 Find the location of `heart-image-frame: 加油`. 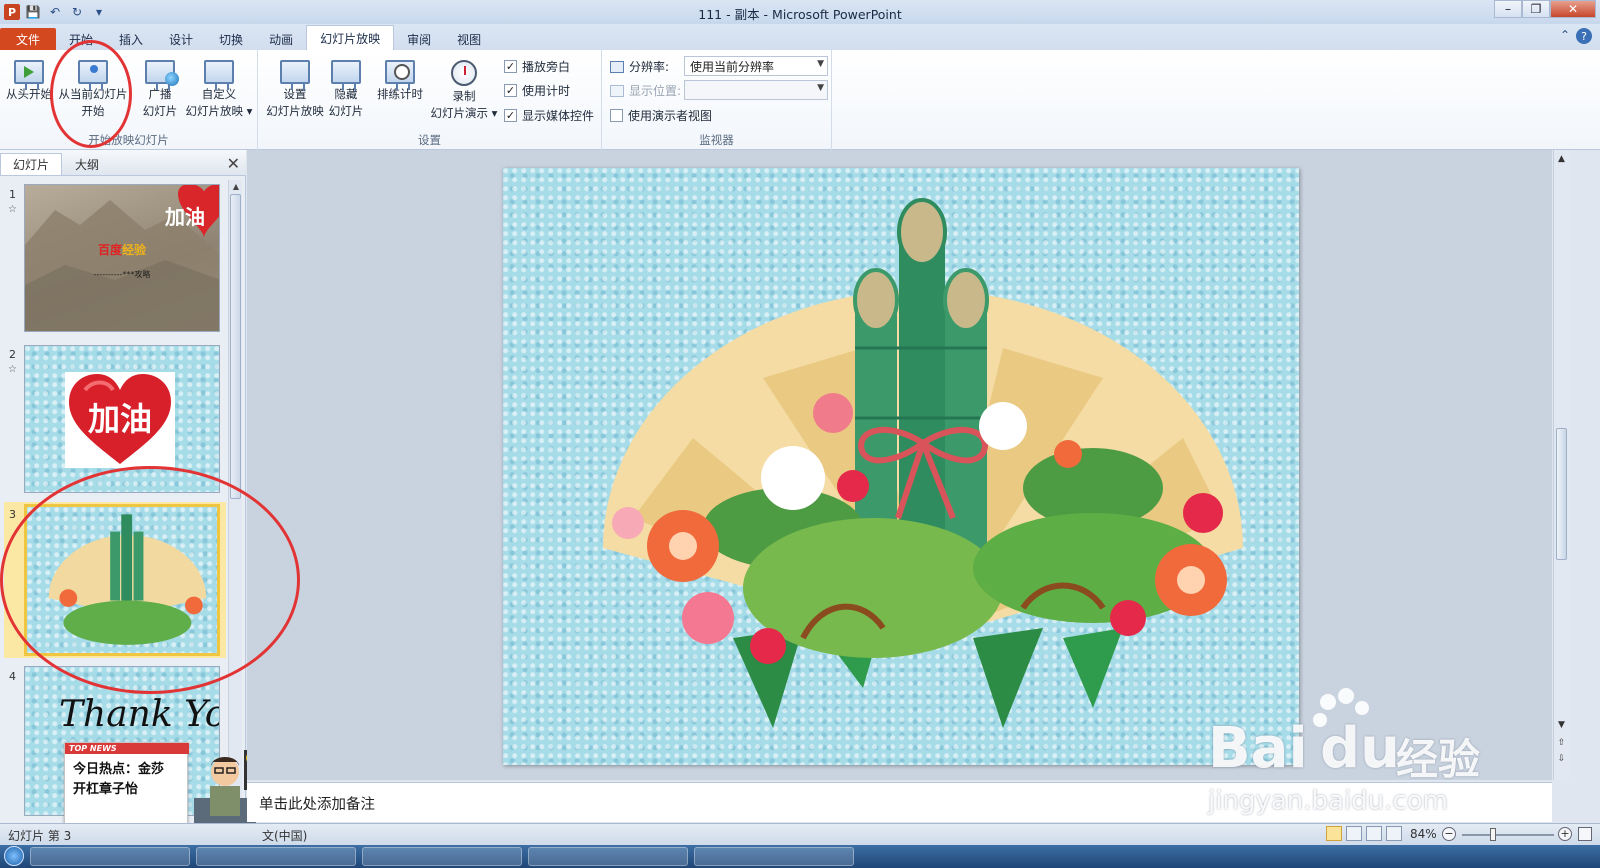

heart-image-frame: 加油 is located at coordinates (120, 420).